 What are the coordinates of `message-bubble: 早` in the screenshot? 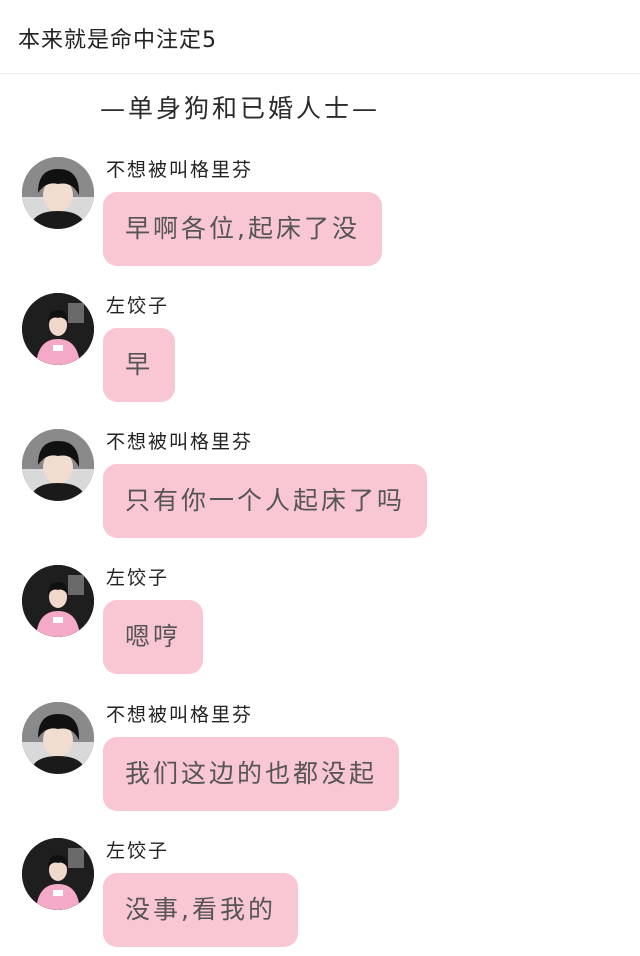 It's located at (139, 365).